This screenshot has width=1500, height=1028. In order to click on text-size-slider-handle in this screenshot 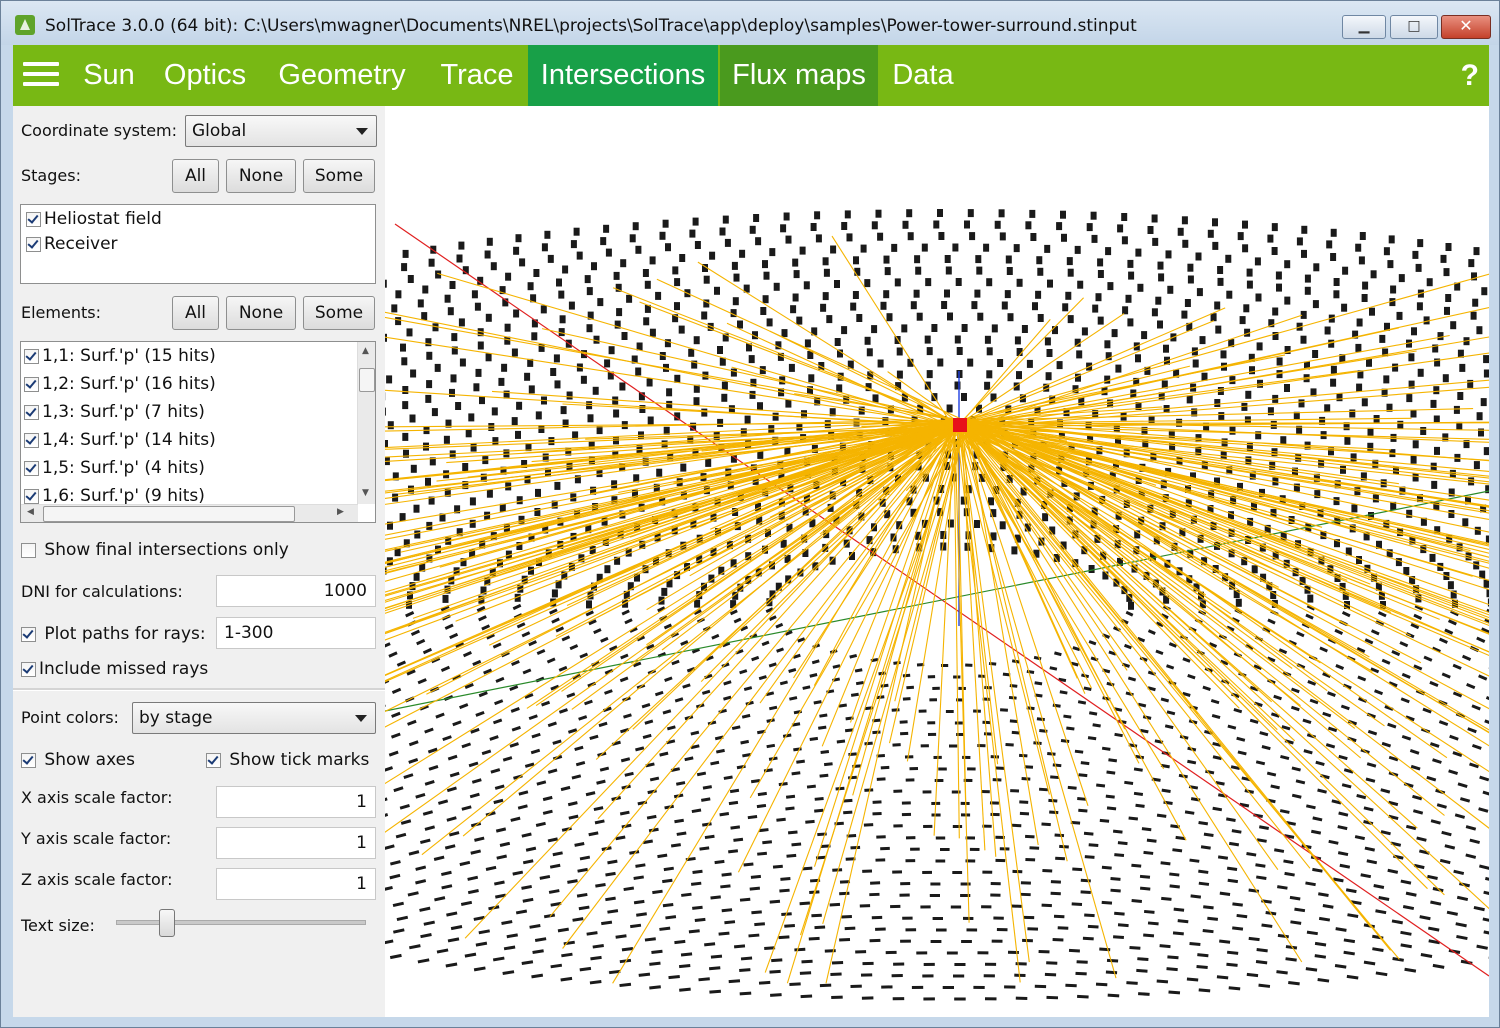, I will do `click(167, 923)`.